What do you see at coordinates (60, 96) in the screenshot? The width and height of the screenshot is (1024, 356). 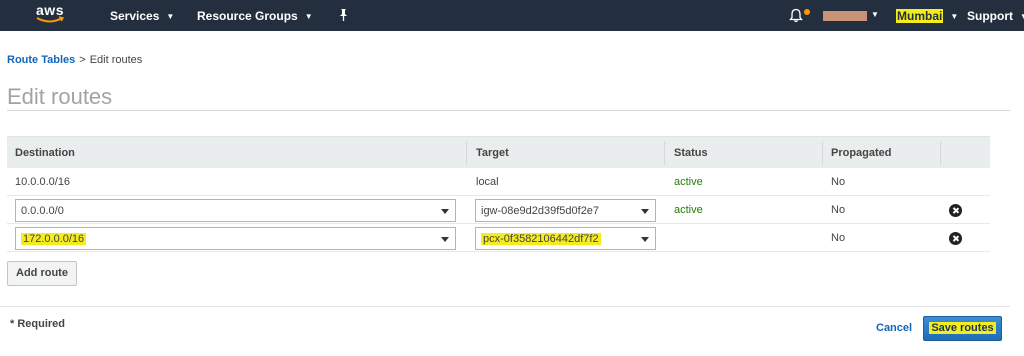 I see `page-title: Edit routes` at bounding box center [60, 96].